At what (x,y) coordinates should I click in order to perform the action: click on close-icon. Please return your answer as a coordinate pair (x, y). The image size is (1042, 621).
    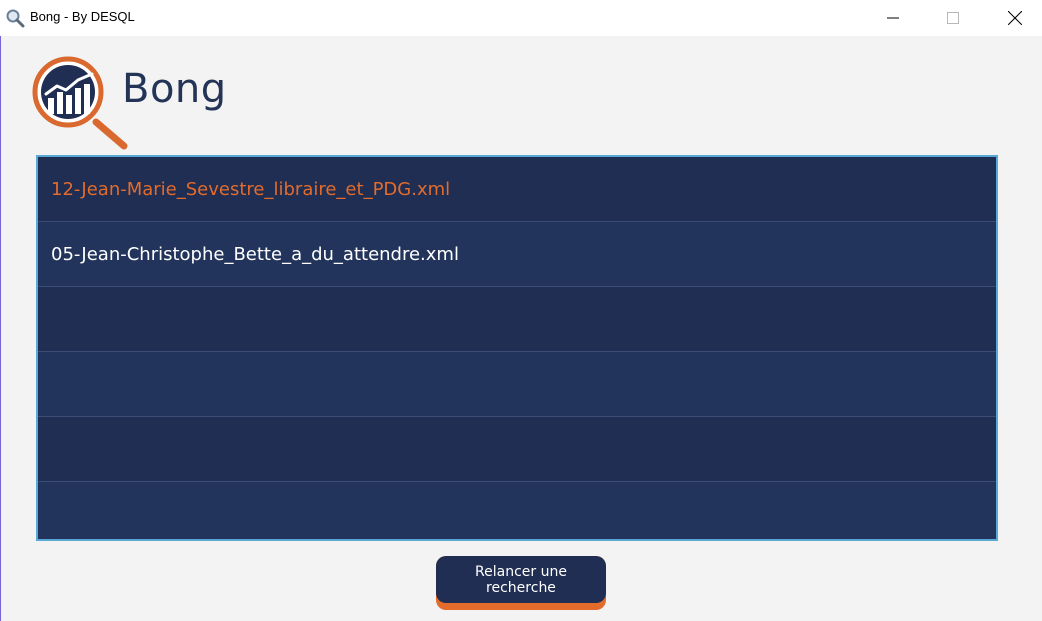
    Looking at the image, I should click on (1015, 18).